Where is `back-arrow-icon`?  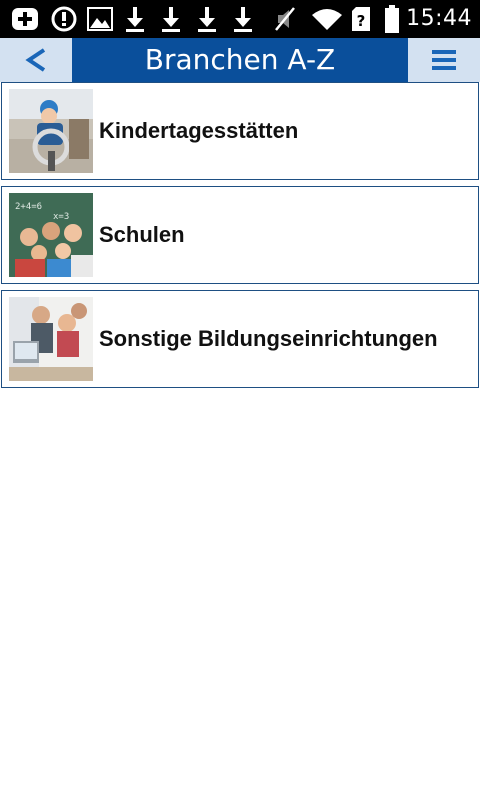
back-arrow-icon is located at coordinates (35, 60).